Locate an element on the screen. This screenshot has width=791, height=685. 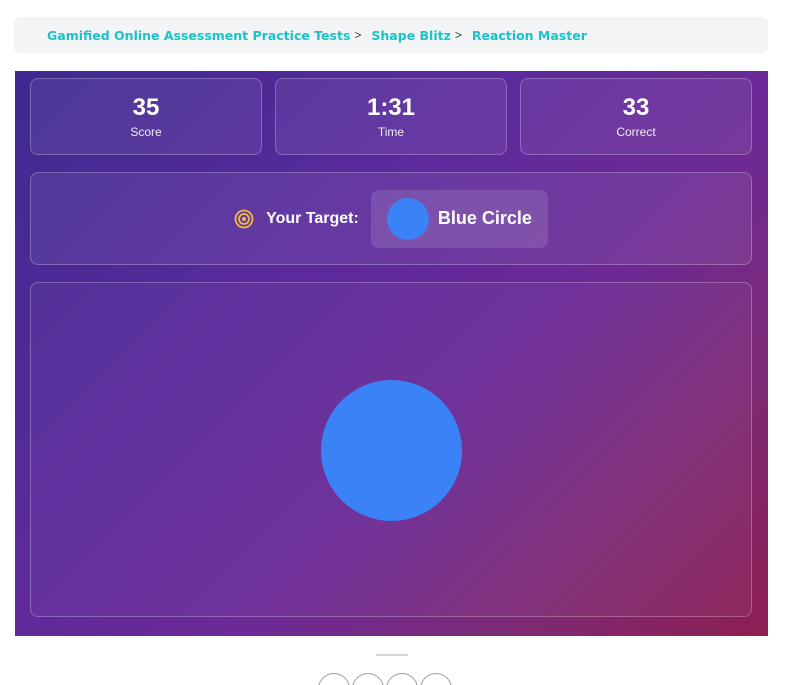
twitter-icon is located at coordinates (368, 679).